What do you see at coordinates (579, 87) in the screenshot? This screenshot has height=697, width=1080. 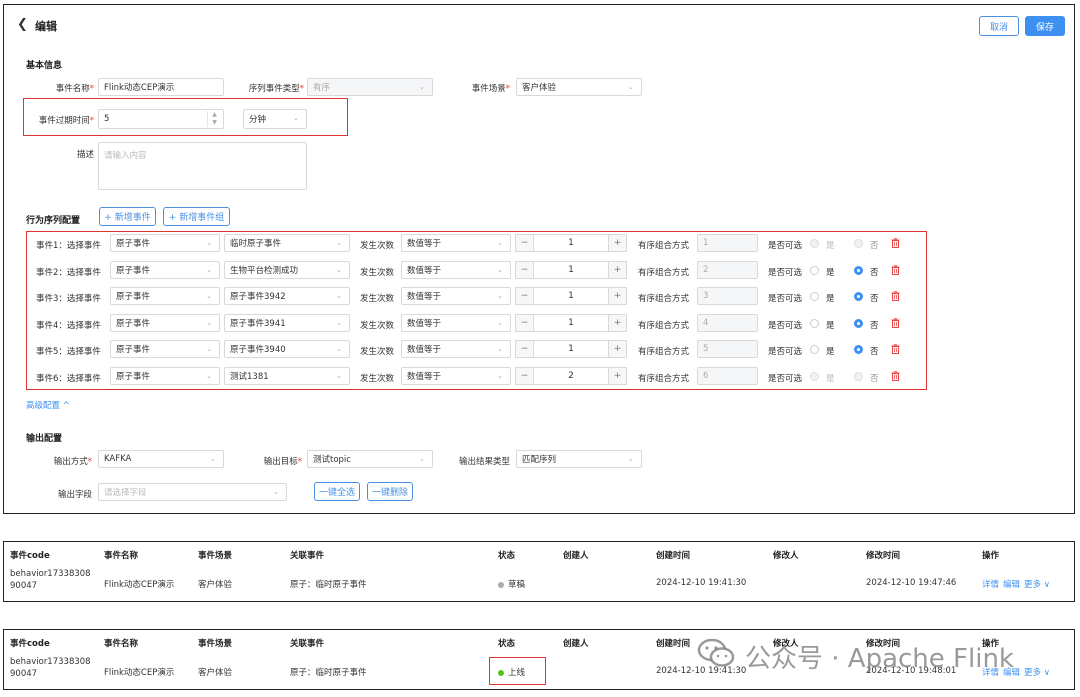 I see `scene-select: 客户体验 ⌄` at bounding box center [579, 87].